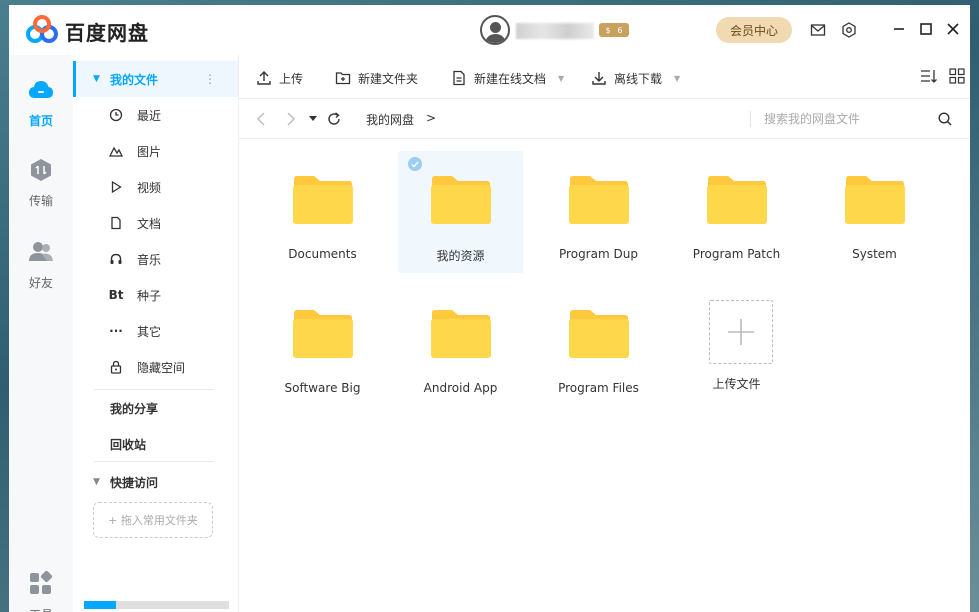  I want to click on tools-icon, so click(41, 582).